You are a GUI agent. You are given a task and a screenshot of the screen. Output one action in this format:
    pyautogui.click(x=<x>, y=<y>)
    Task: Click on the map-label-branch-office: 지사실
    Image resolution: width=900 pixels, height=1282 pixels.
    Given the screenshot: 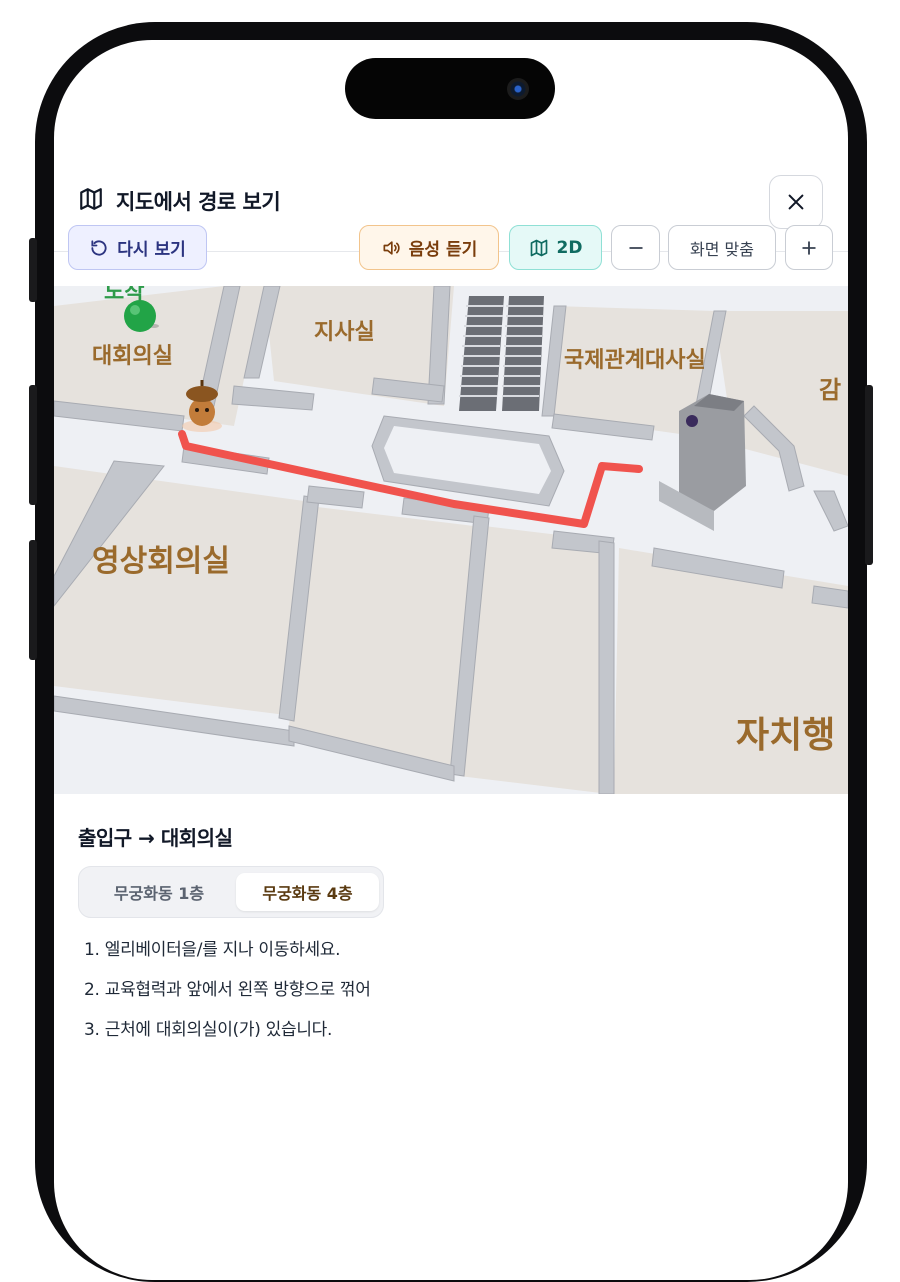 What is the action you would take?
    pyautogui.click(x=344, y=332)
    